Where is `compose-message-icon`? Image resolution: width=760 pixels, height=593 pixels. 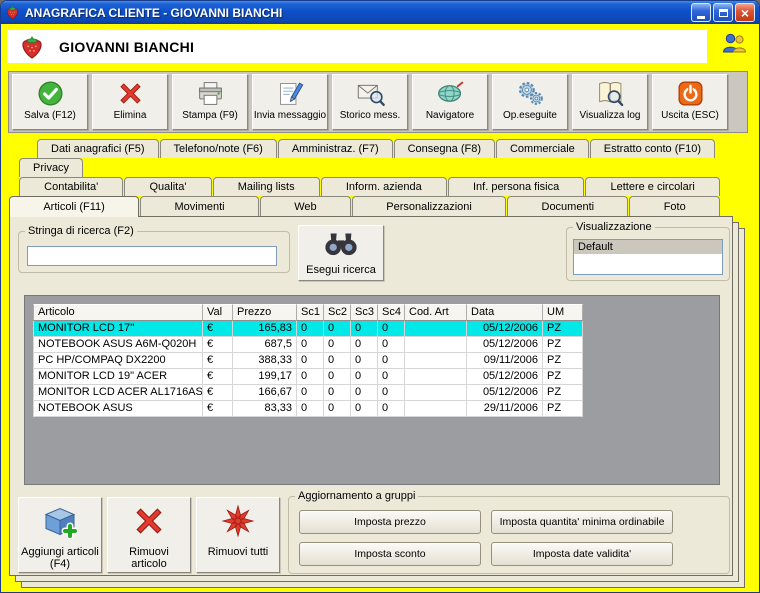
compose-message-icon is located at coordinates (290, 93).